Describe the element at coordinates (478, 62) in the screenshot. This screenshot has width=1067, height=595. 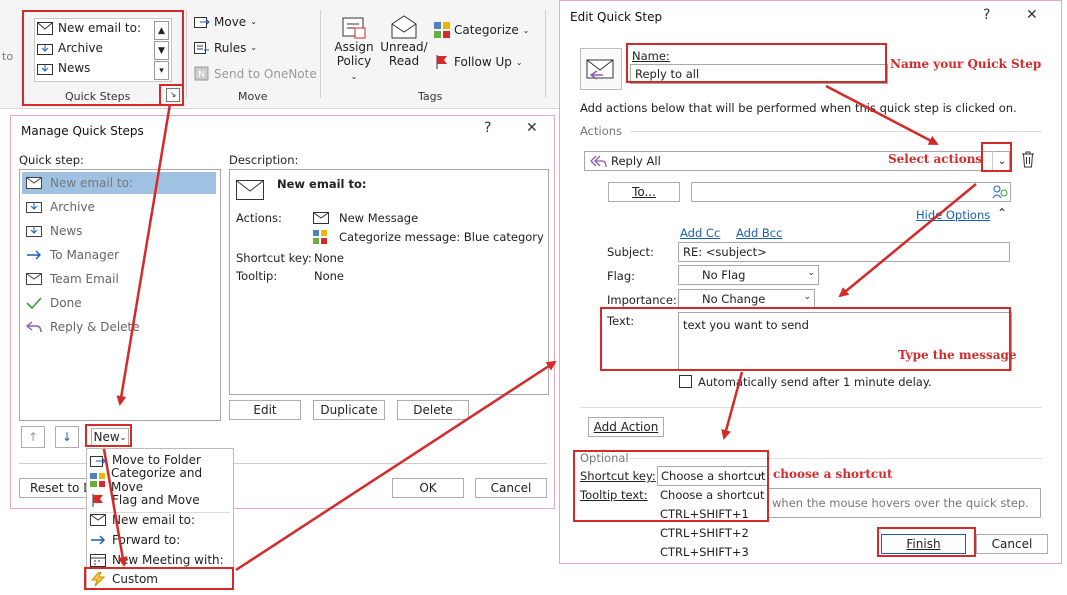
I see `follow-up-button: Follow Up ⌄` at that location.